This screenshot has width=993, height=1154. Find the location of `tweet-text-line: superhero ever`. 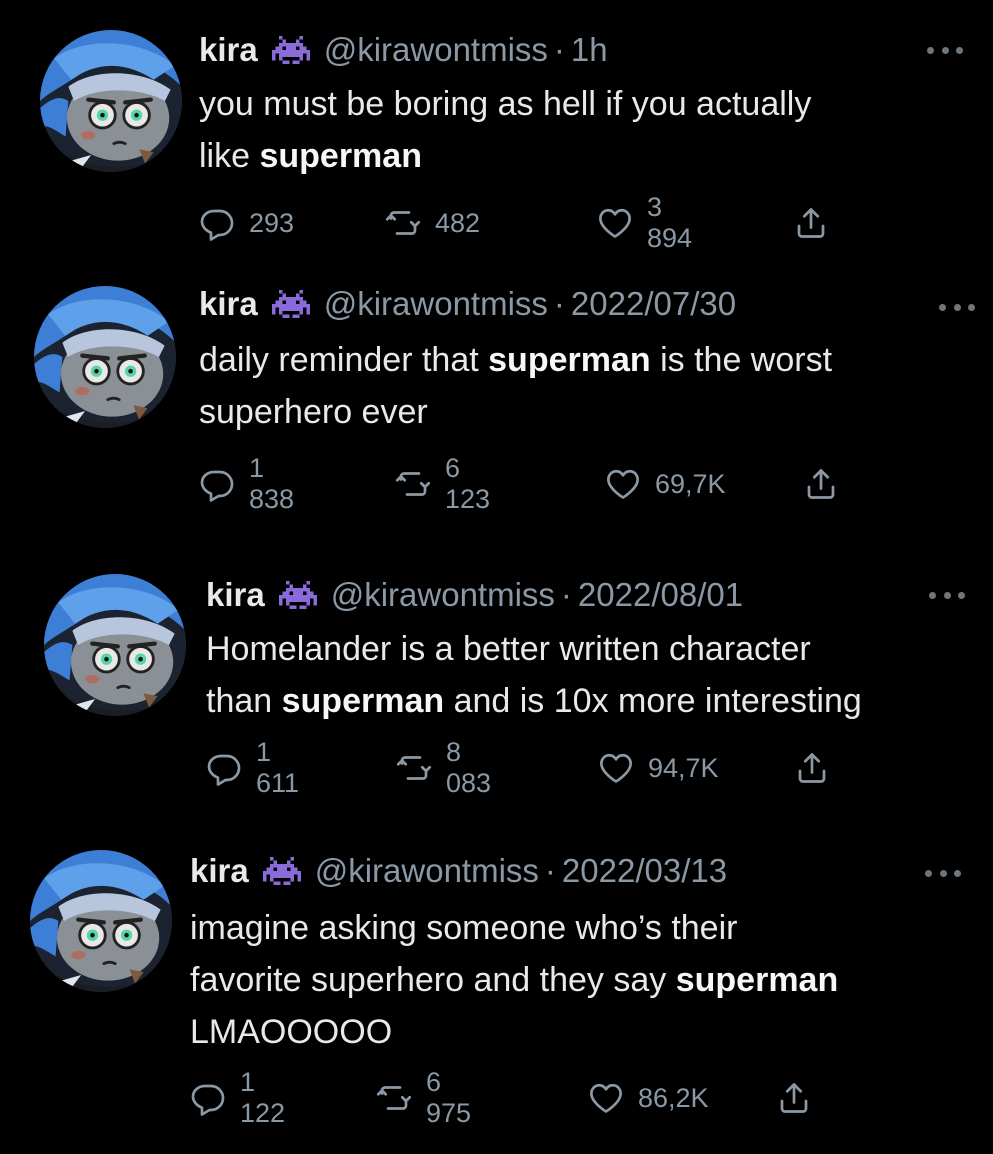

tweet-text-line: superhero ever is located at coordinates (515, 412).